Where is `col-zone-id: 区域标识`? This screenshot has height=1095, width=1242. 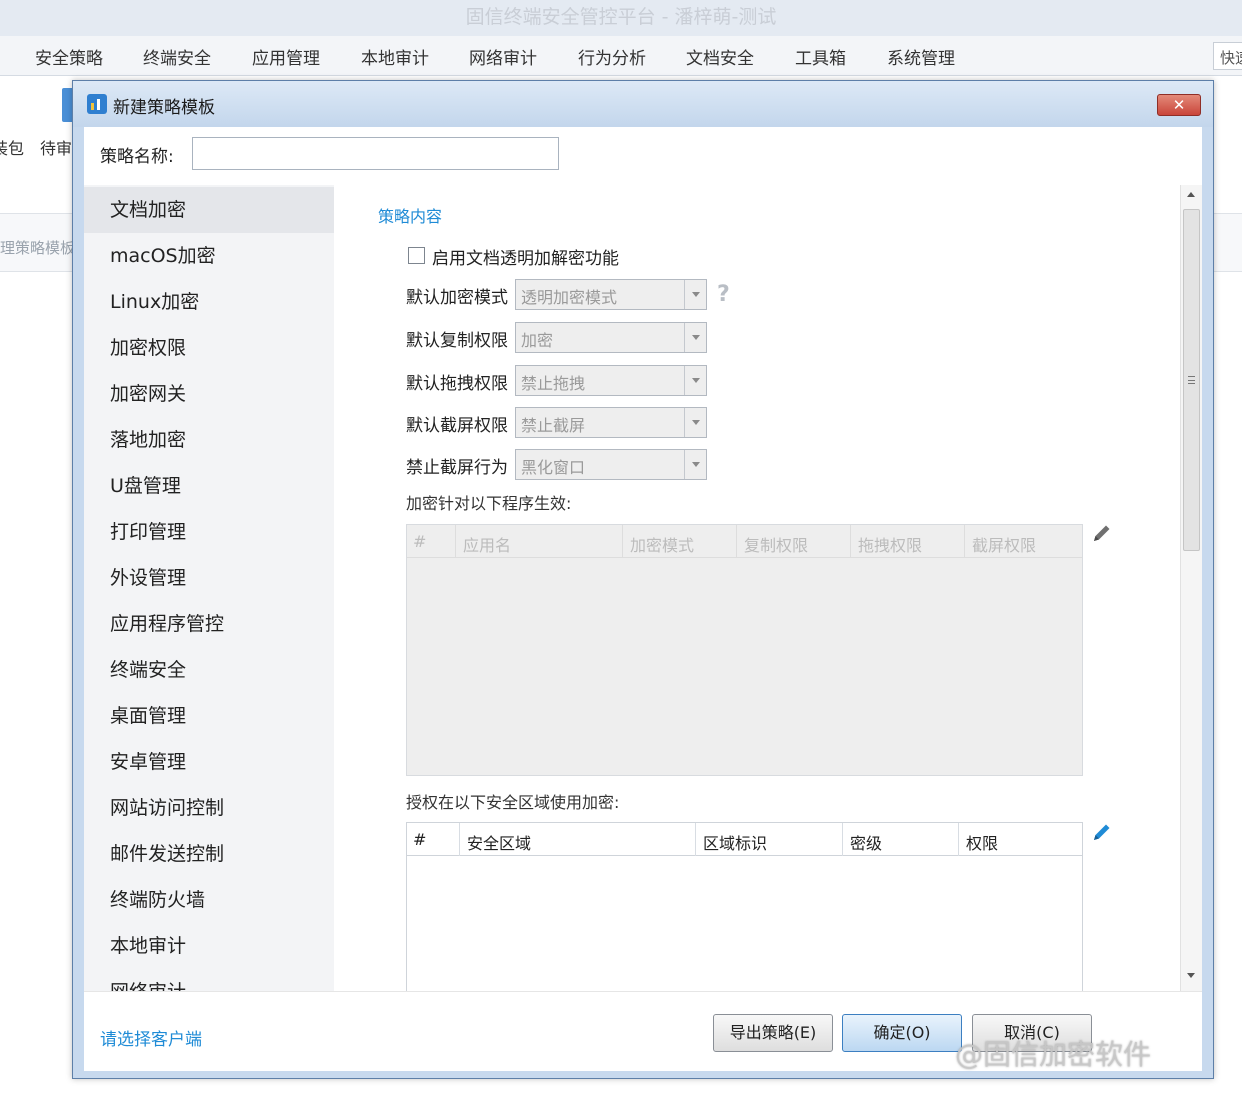
col-zone-id: 区域标识 is located at coordinates (735, 843).